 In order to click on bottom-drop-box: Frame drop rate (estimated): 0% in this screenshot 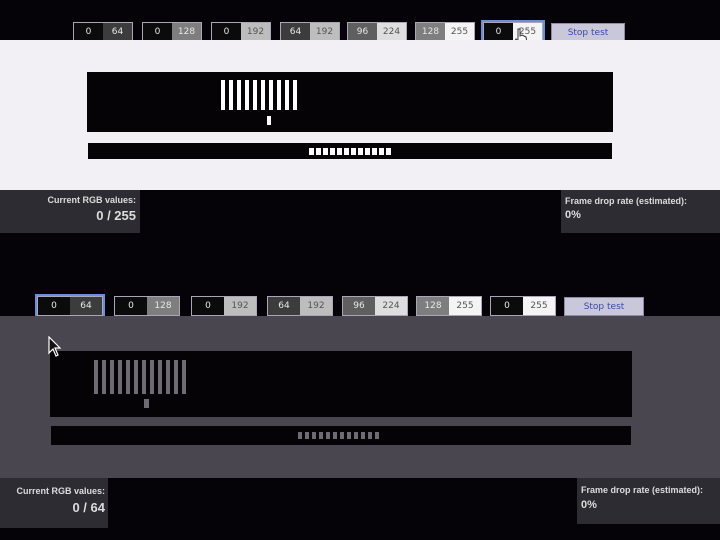, I will do `click(648, 501)`.